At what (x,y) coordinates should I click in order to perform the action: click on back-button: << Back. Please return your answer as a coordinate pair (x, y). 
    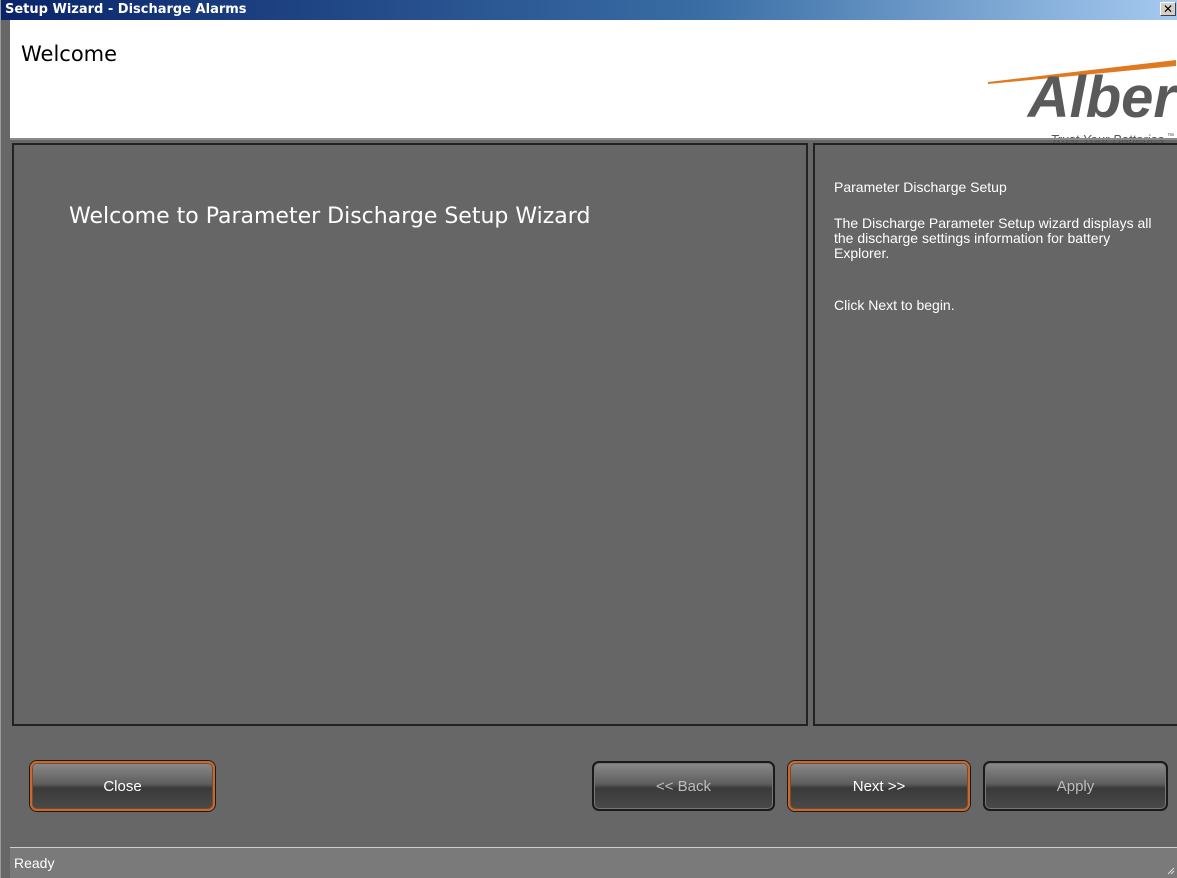
    Looking at the image, I should click on (683, 786).